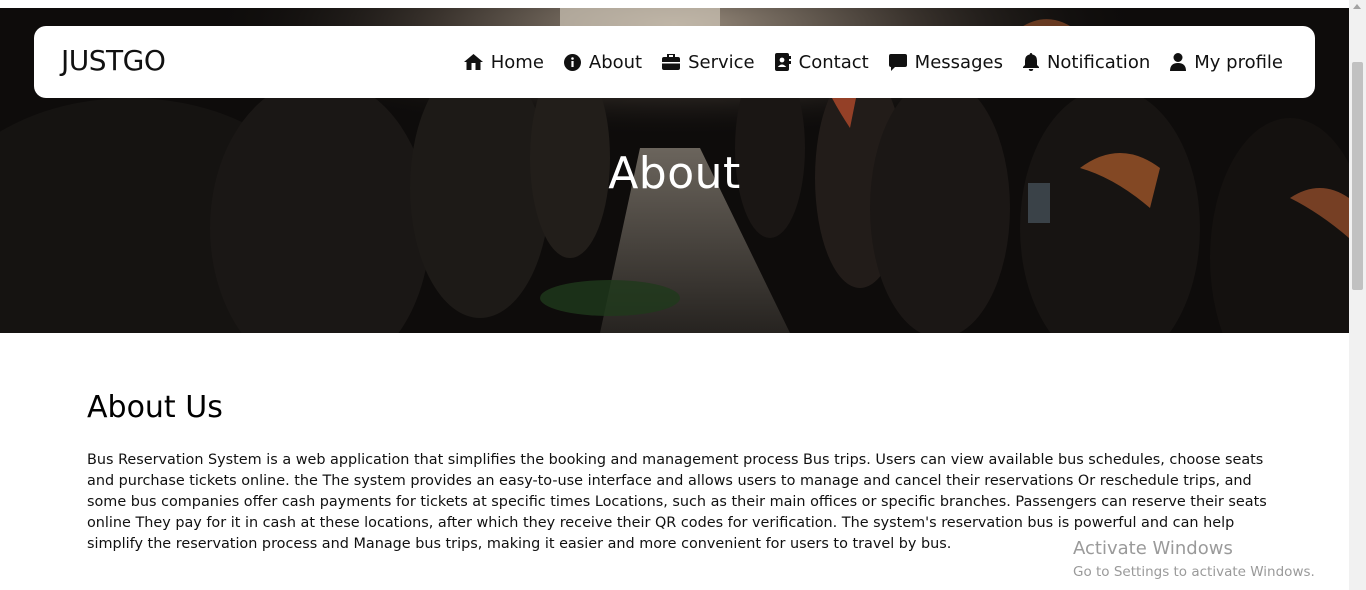 This screenshot has height=590, width=1366. Describe the element at coordinates (1357, 6) in the screenshot. I see `scroll-up-arrow-icon` at that location.